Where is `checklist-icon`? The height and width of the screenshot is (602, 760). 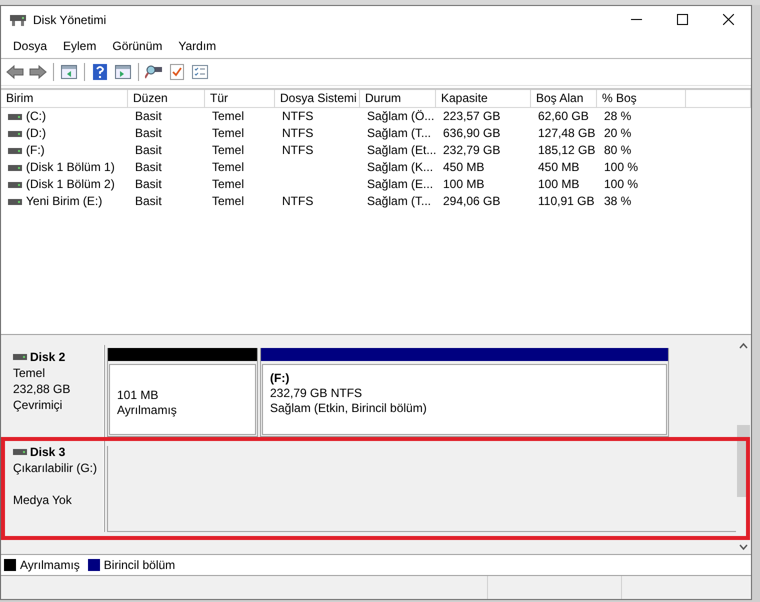 checklist-icon is located at coordinates (200, 72).